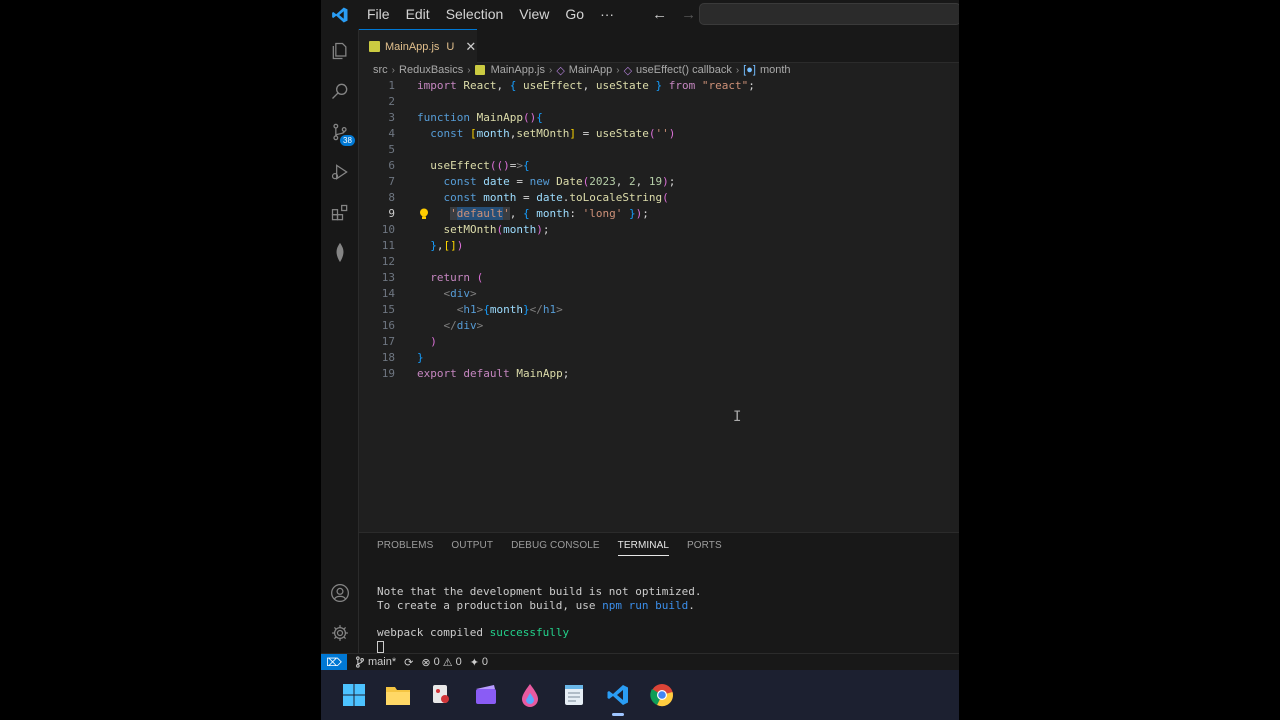 This screenshot has width=1280, height=720. What do you see at coordinates (391, 165) in the screenshot?
I see `line-number: 6` at bounding box center [391, 165].